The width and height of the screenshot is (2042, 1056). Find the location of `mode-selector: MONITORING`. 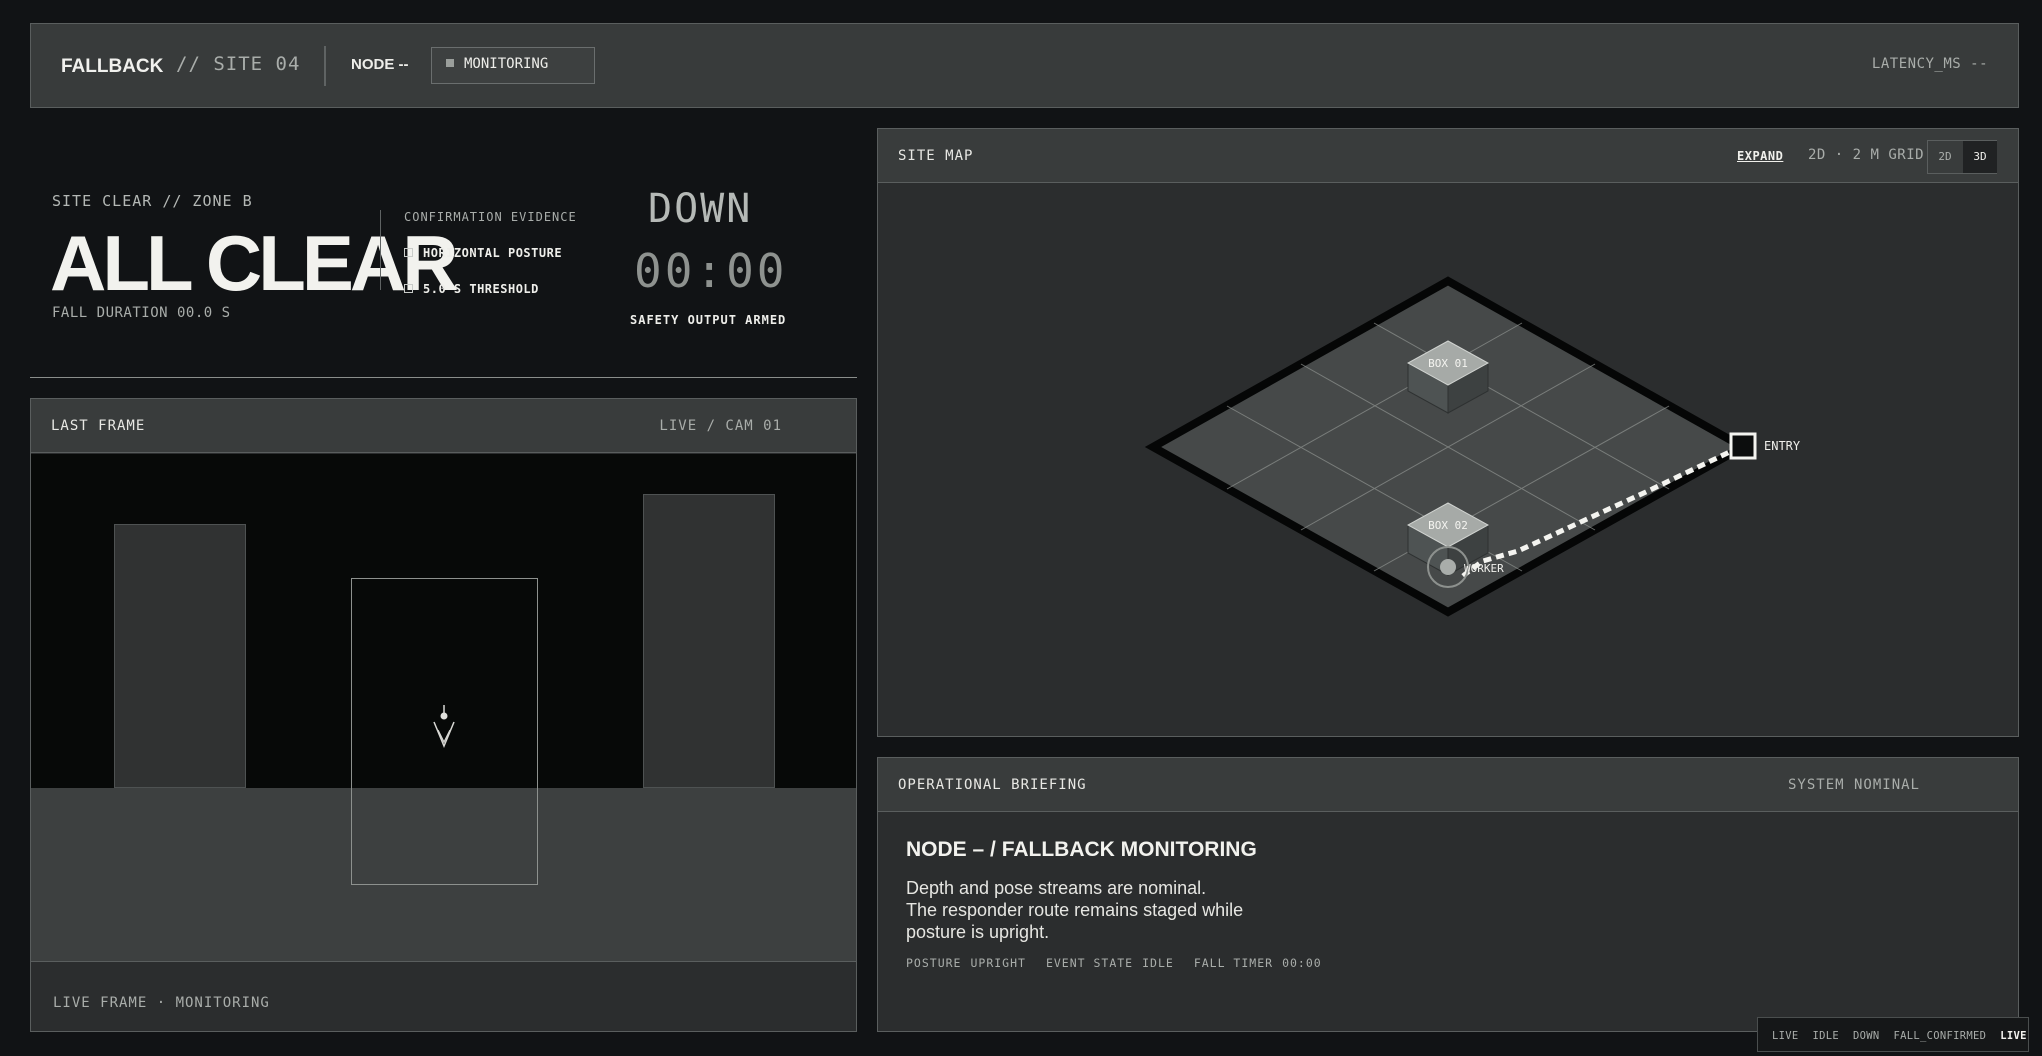

mode-selector: MONITORING is located at coordinates (513, 65).